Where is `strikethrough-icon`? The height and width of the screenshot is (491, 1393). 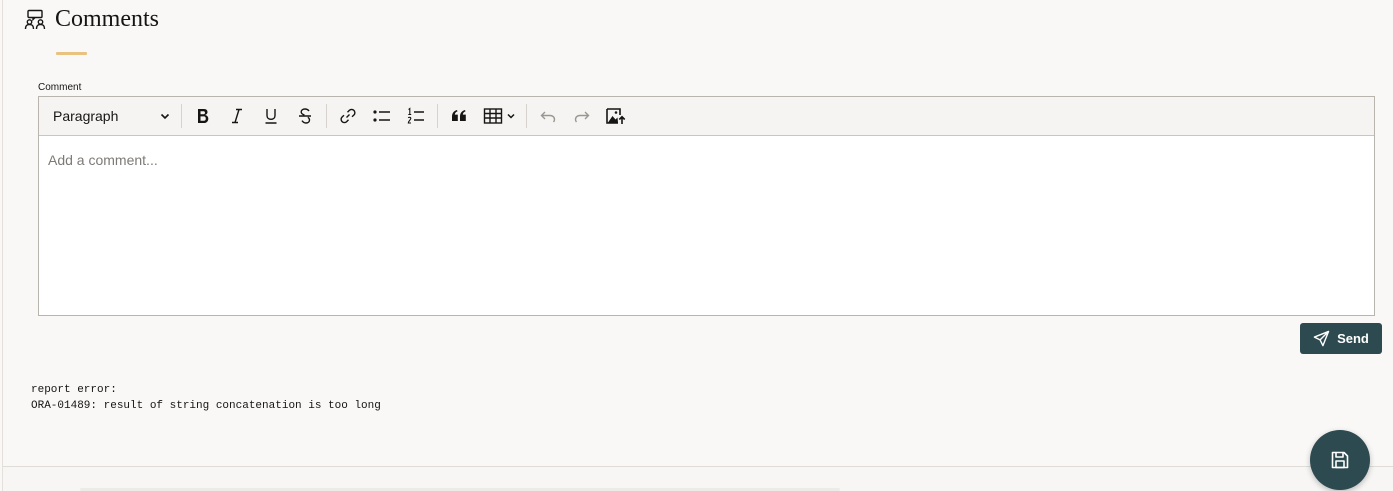
strikethrough-icon is located at coordinates (305, 116).